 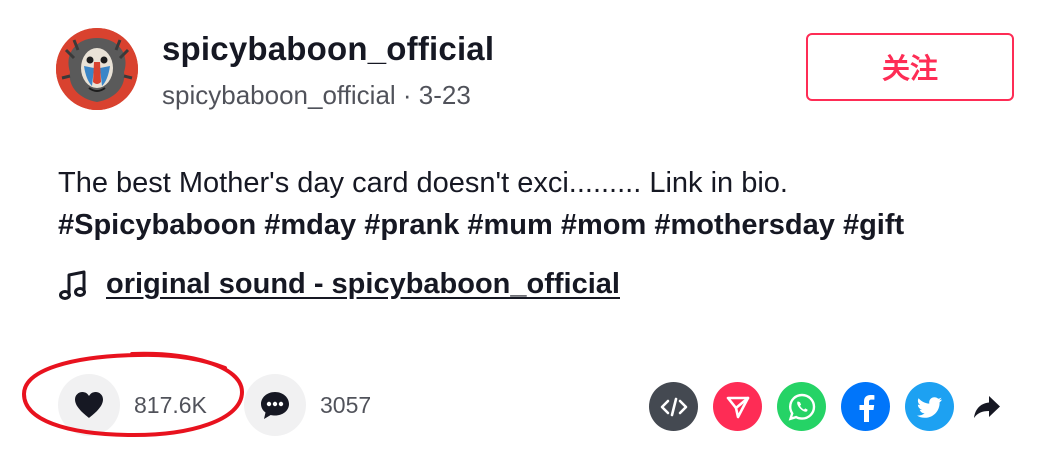 I want to click on twitter-icon, so click(x=929, y=407).